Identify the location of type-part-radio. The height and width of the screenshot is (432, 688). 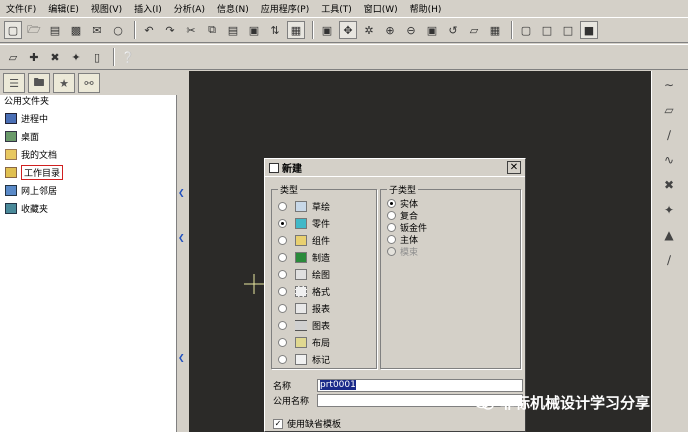
(282, 223).